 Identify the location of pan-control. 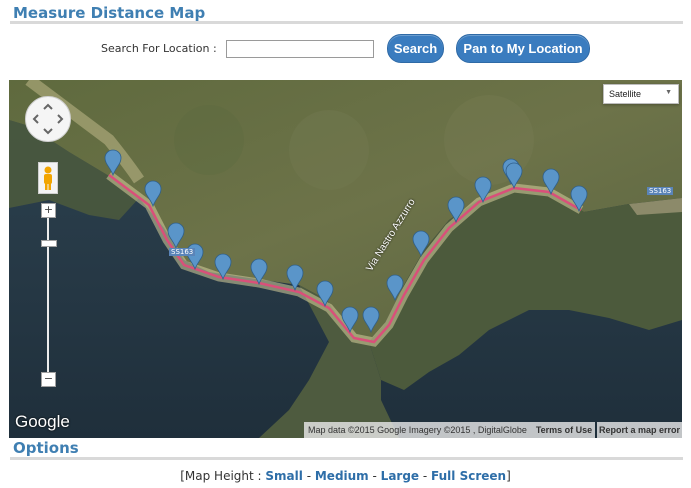
(48, 119).